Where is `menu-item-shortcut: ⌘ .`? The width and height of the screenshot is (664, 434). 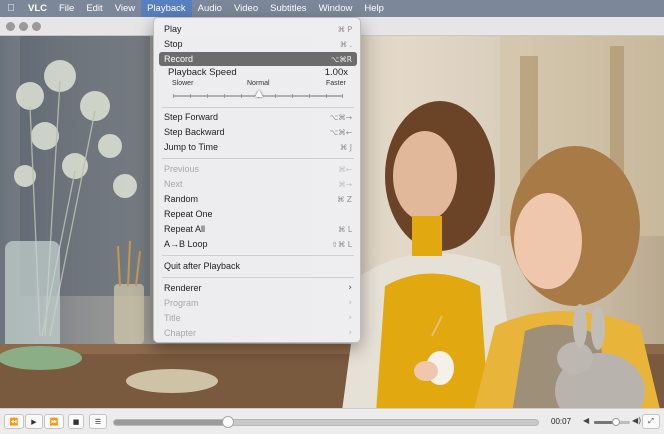
menu-item-shortcut: ⌘ . is located at coordinates (345, 44).